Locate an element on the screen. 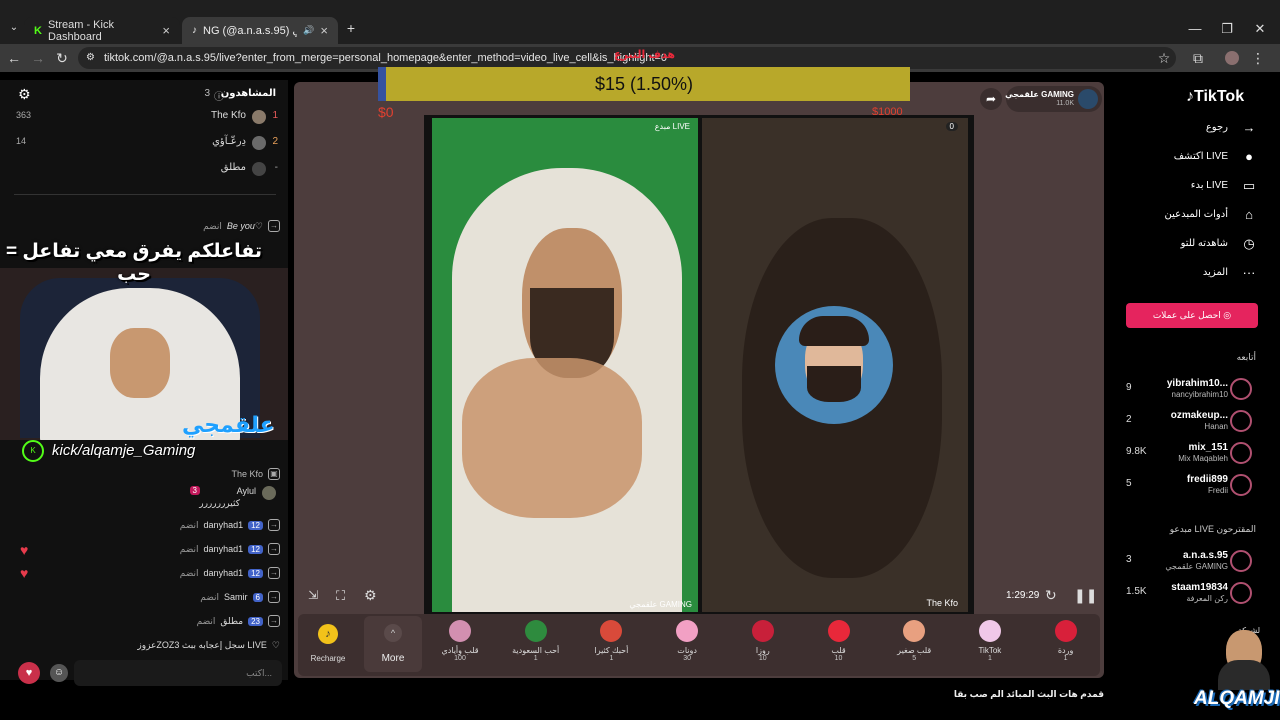 The width and height of the screenshot is (1280, 720). account-row: 9 yibrahim10... nancyibrahim10 is located at coordinates (1201, 389).